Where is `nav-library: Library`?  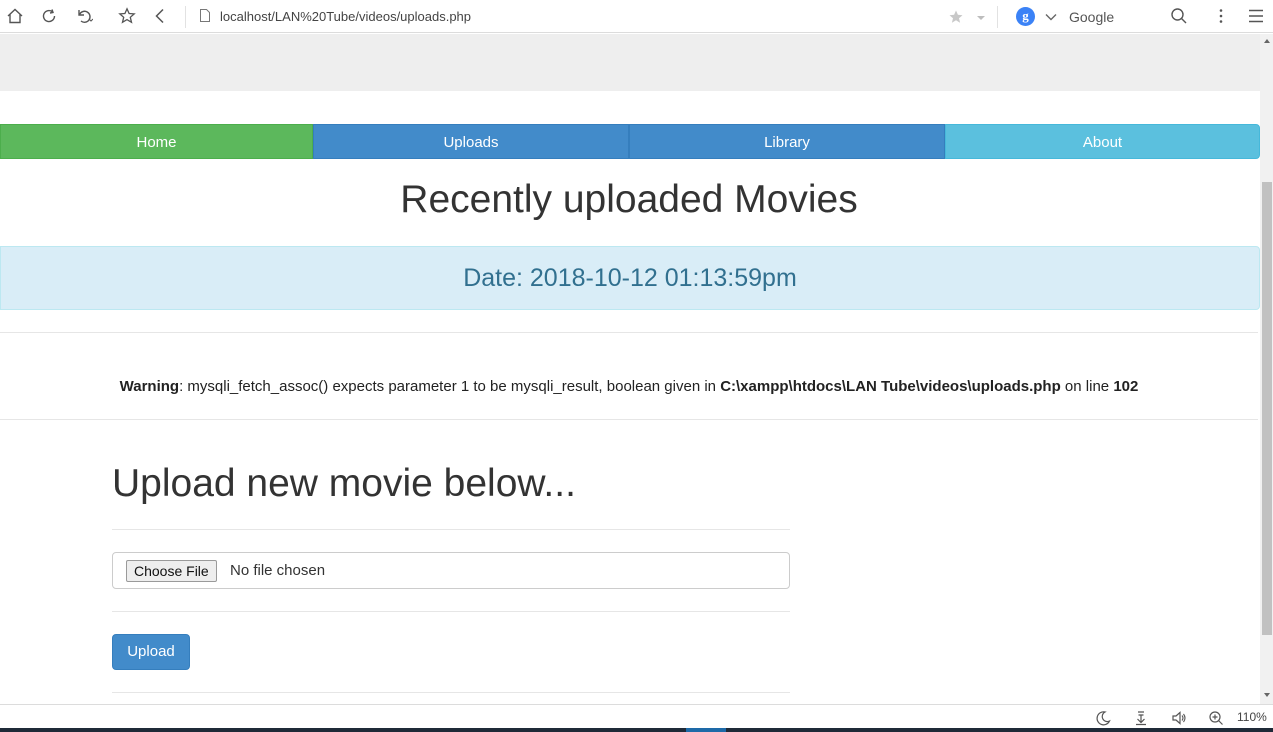 nav-library: Library is located at coordinates (787, 141).